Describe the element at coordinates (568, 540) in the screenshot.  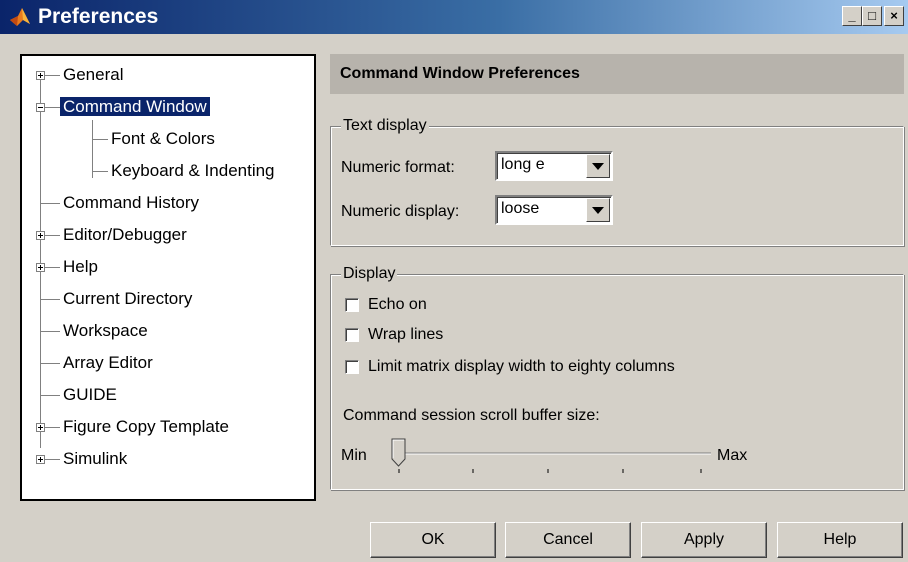
I see `cancel-button: Cancel` at that location.